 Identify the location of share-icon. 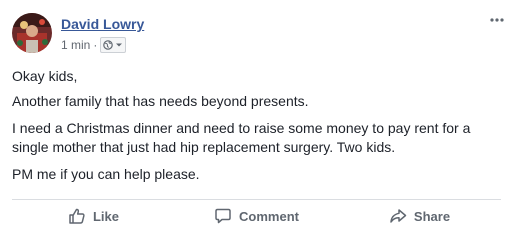
(398, 216).